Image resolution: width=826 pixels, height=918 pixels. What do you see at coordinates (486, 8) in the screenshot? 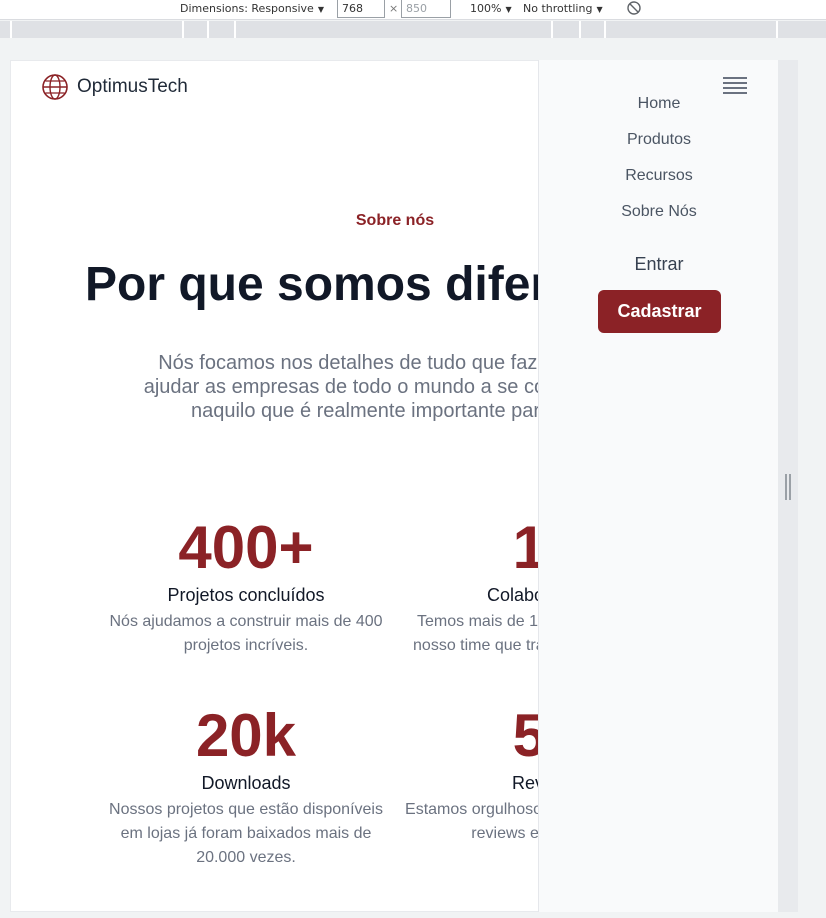
I see `zoom-value: 100%` at bounding box center [486, 8].